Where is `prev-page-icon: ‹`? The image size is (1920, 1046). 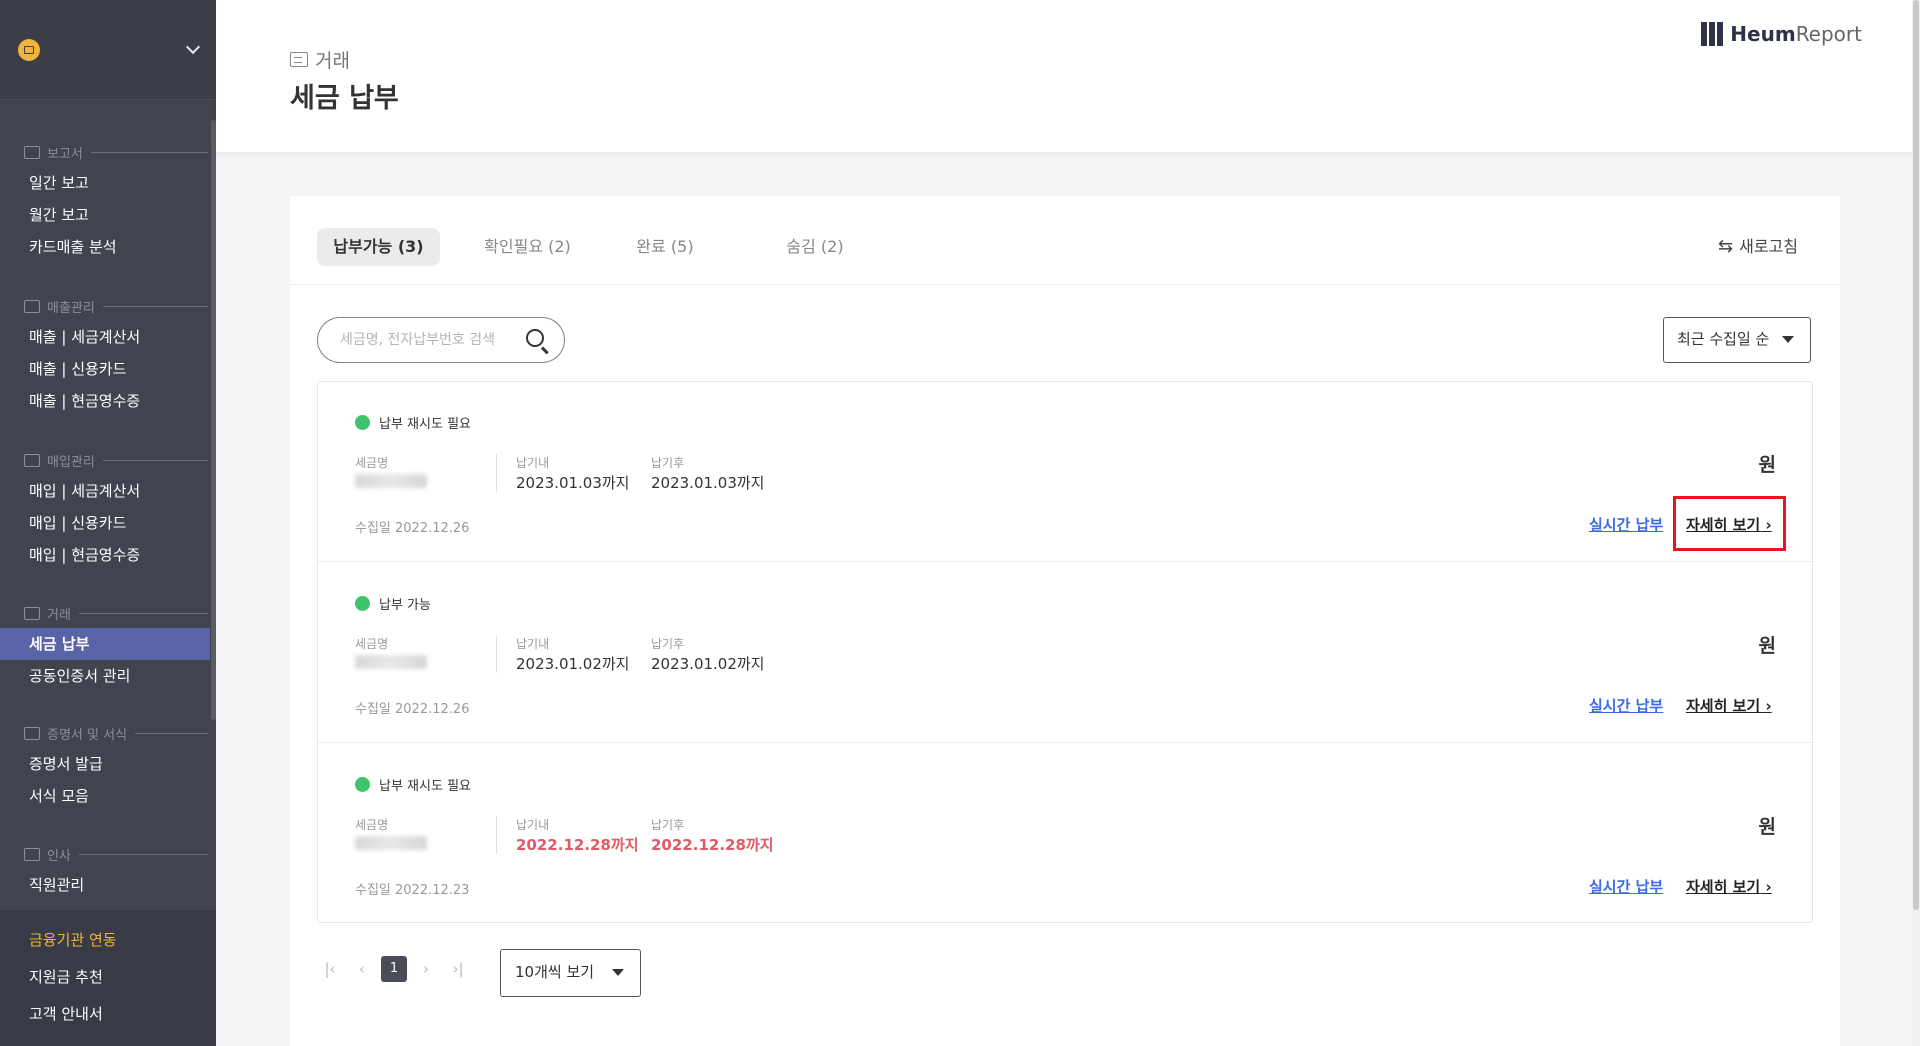 prev-page-icon: ‹ is located at coordinates (362, 969).